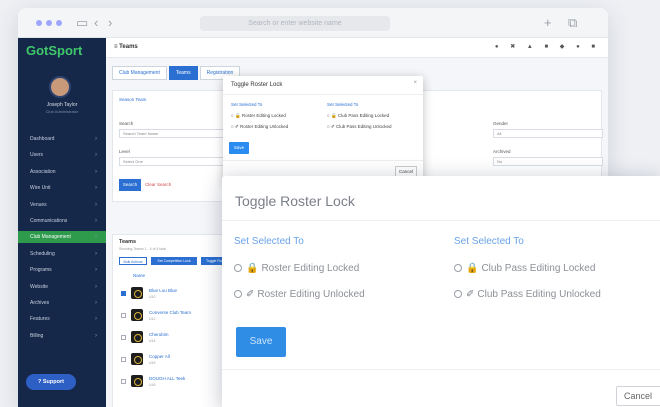  What do you see at coordinates (126, 47) in the screenshot?
I see `page-title: ≡ Teams` at bounding box center [126, 47].